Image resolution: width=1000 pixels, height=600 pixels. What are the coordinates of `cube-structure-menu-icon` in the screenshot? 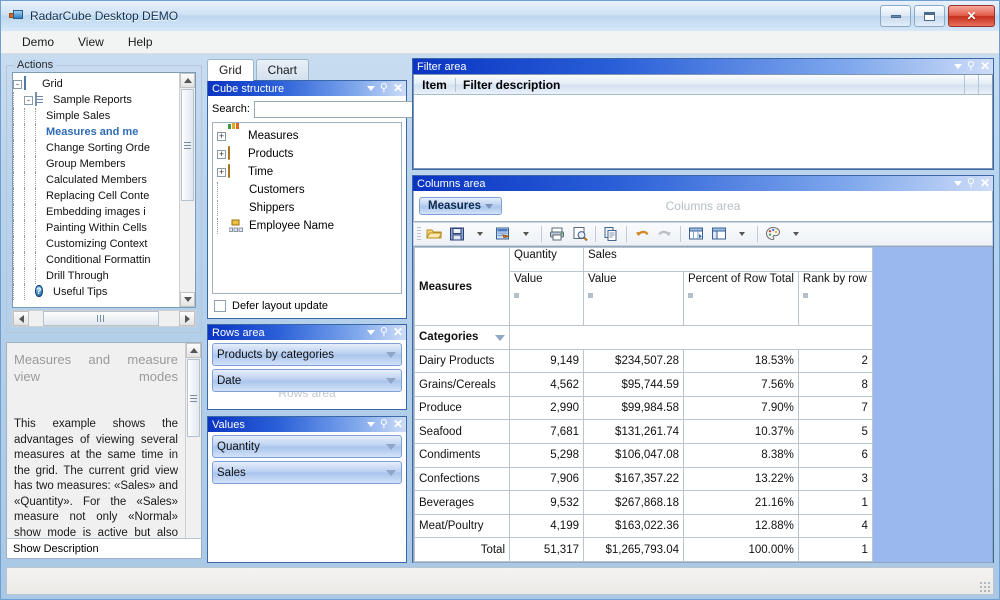 It's located at (370, 88).